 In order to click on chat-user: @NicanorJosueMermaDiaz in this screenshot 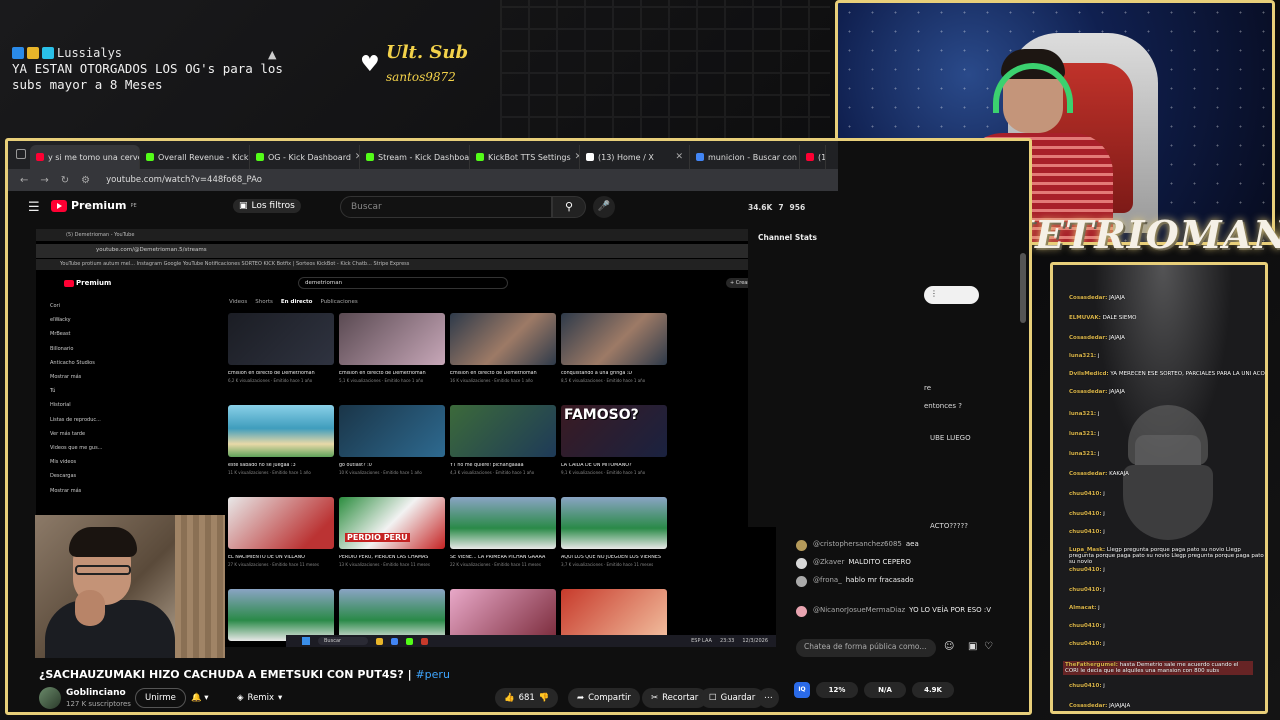, I will do `click(859, 610)`.